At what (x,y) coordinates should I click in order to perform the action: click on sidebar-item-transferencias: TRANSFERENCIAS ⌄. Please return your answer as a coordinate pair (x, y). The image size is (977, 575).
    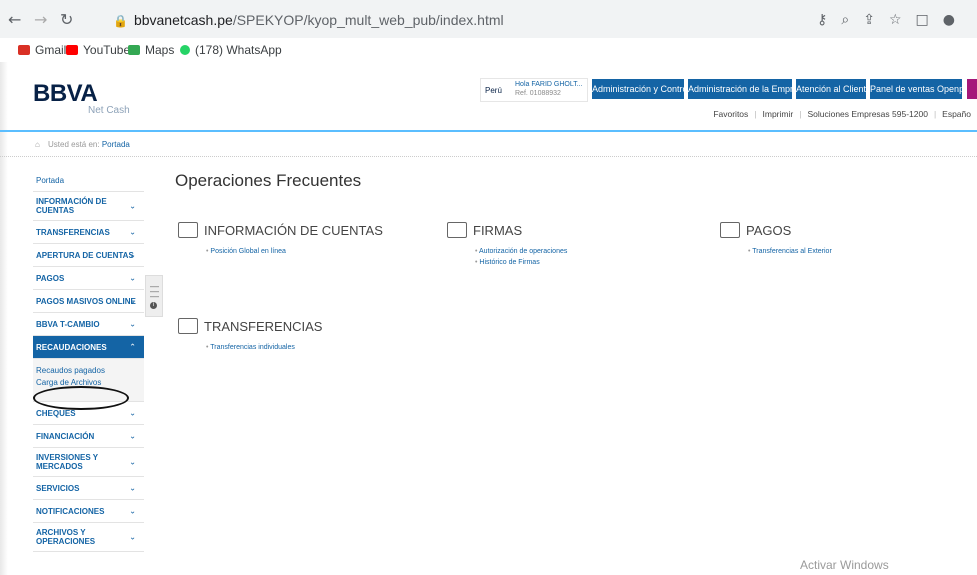
    Looking at the image, I should click on (88, 232).